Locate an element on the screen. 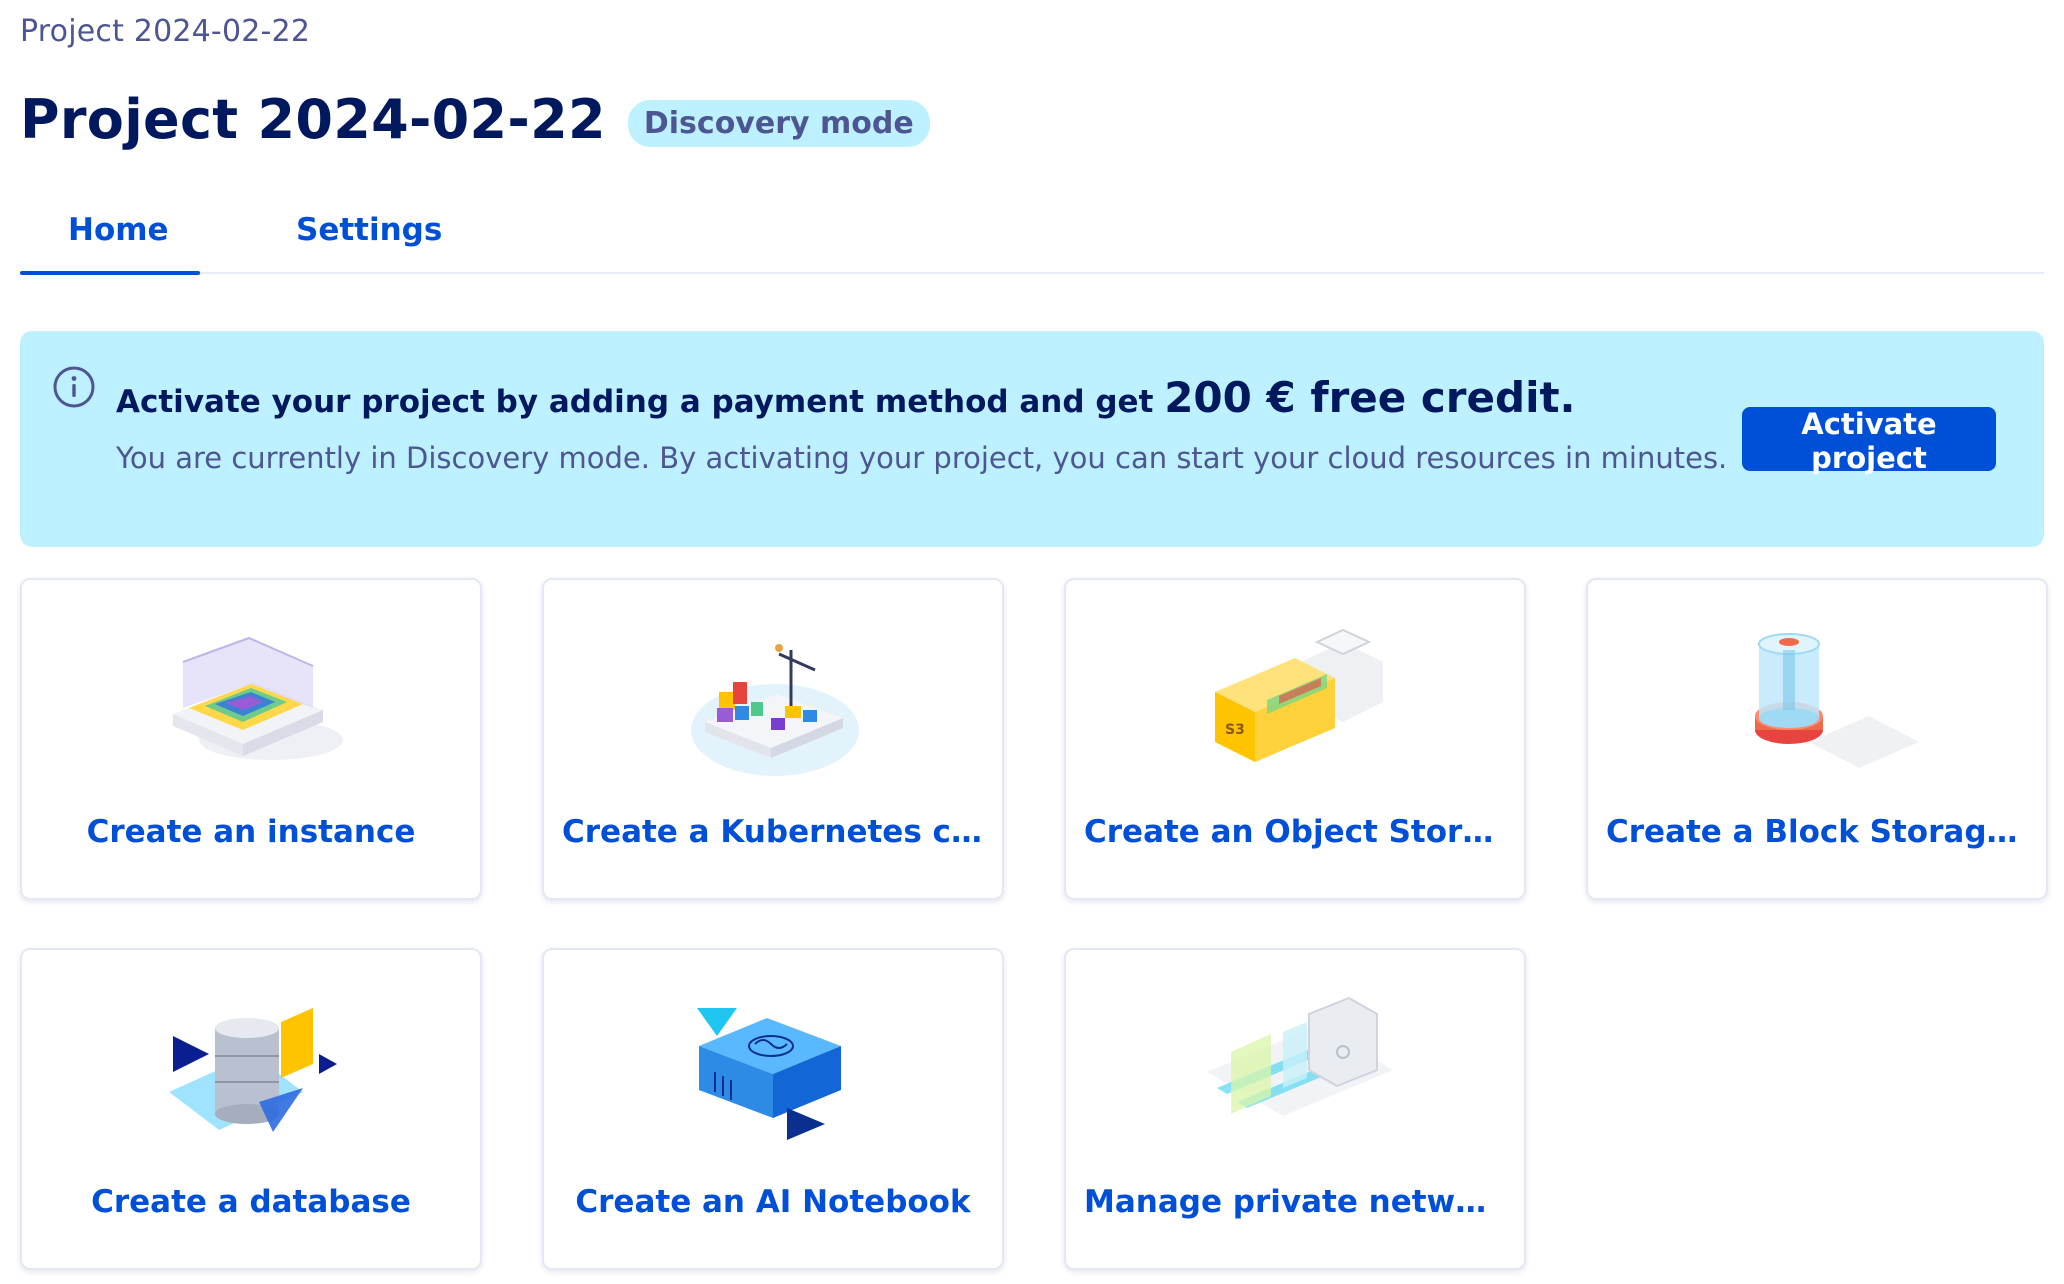 This screenshot has width=2064, height=1284. tab-bar: Home Settings is located at coordinates (1032, 237).